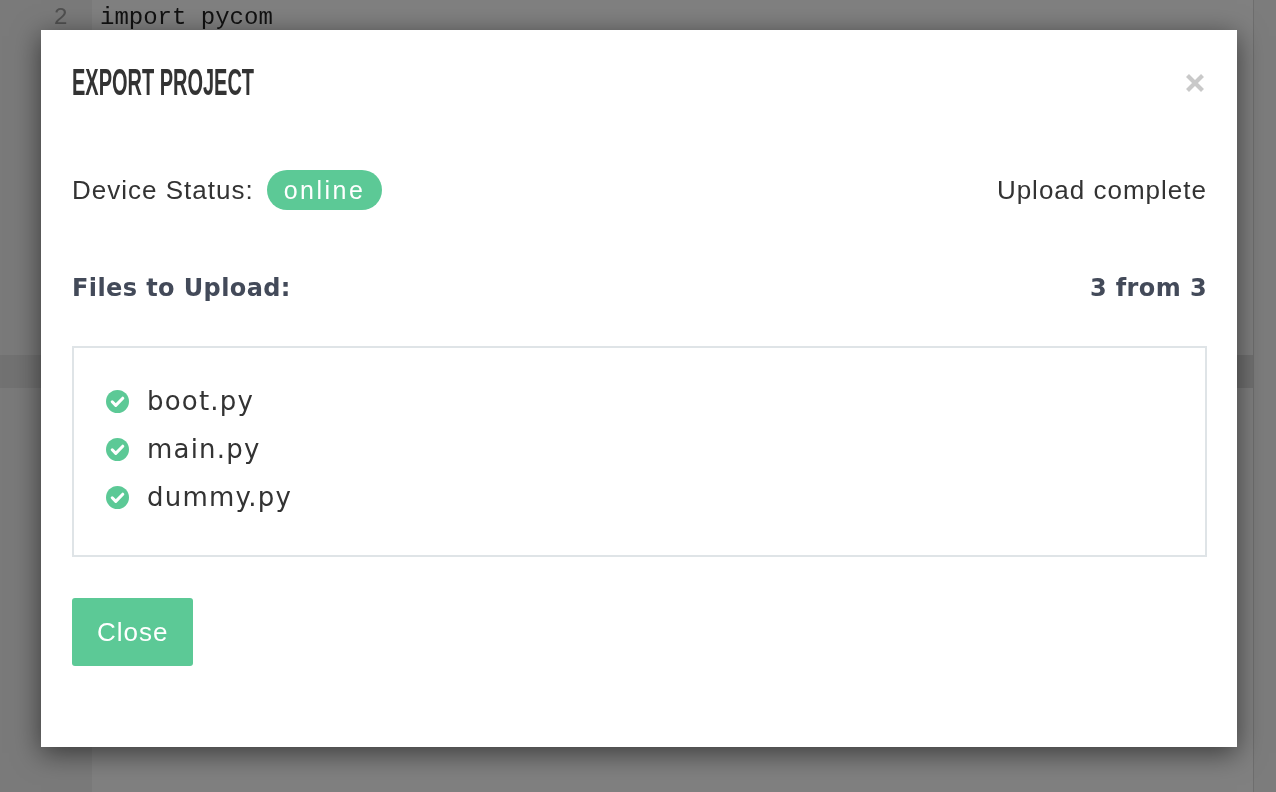 Image resolution: width=1276 pixels, height=792 pixels. I want to click on close-icon, so click(1195, 83).